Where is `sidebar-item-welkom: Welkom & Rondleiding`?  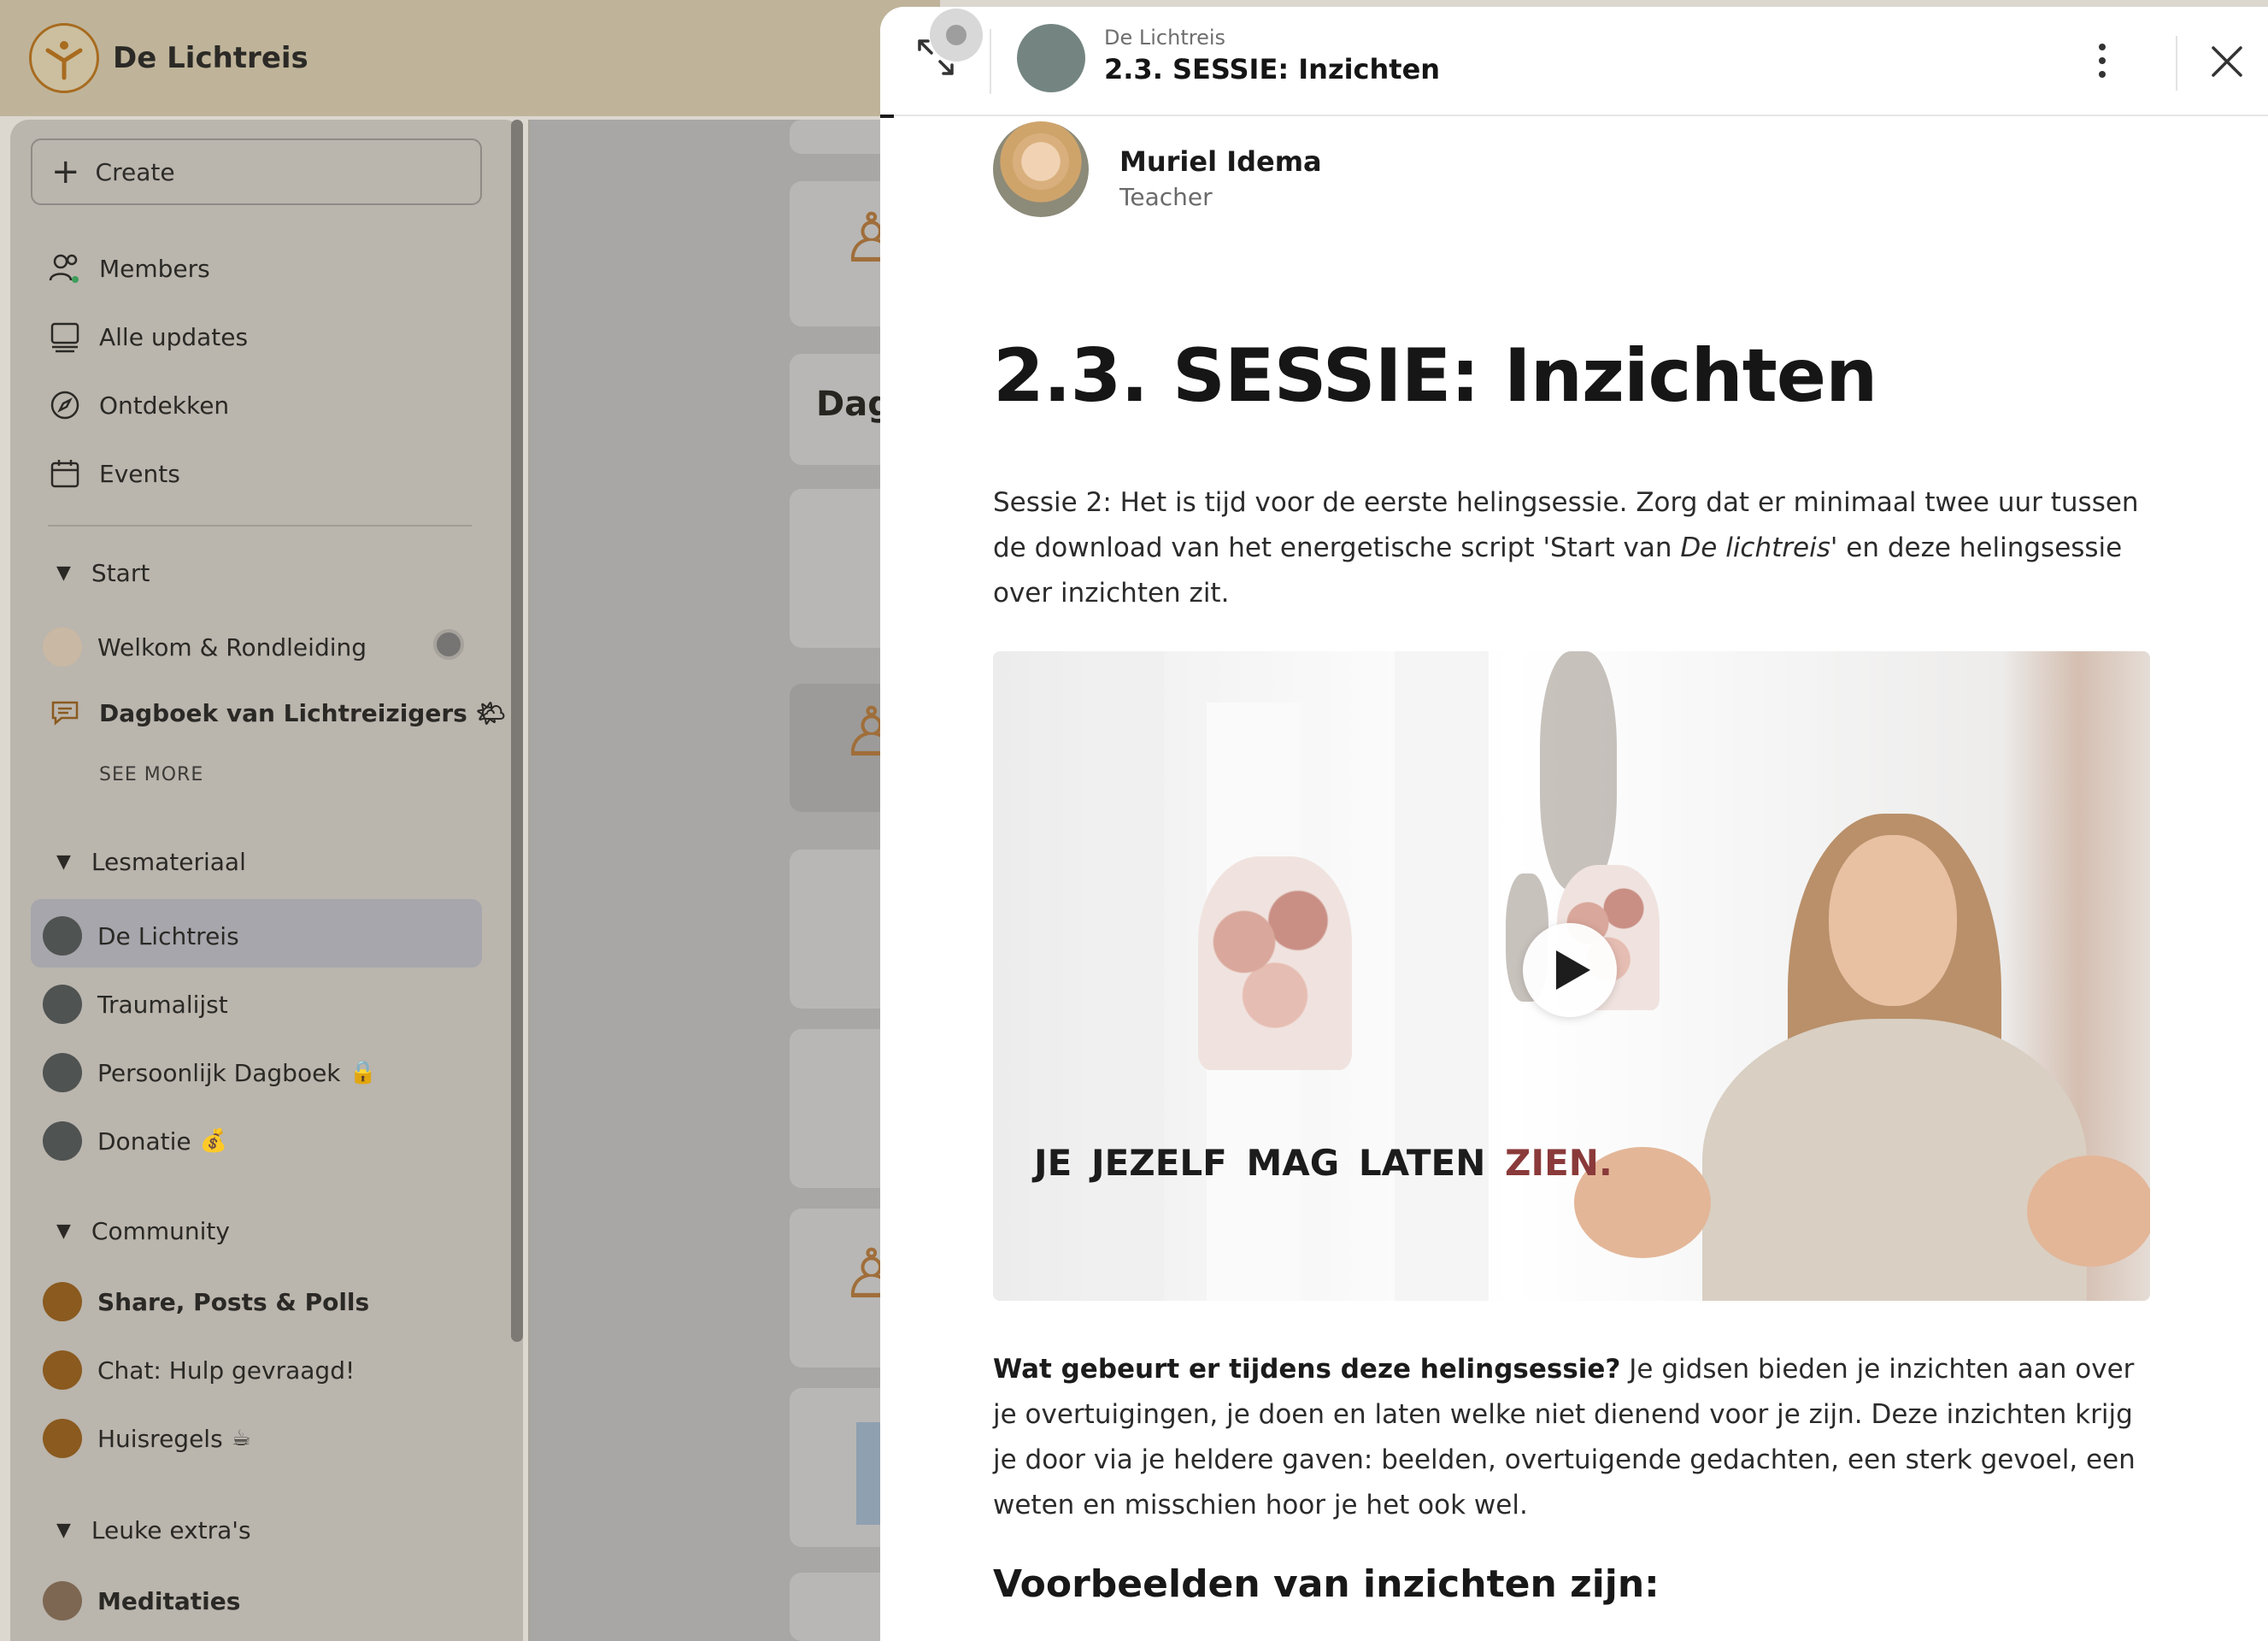
sidebar-item-welkom: Welkom & Rondleiding is located at coordinates (205, 647).